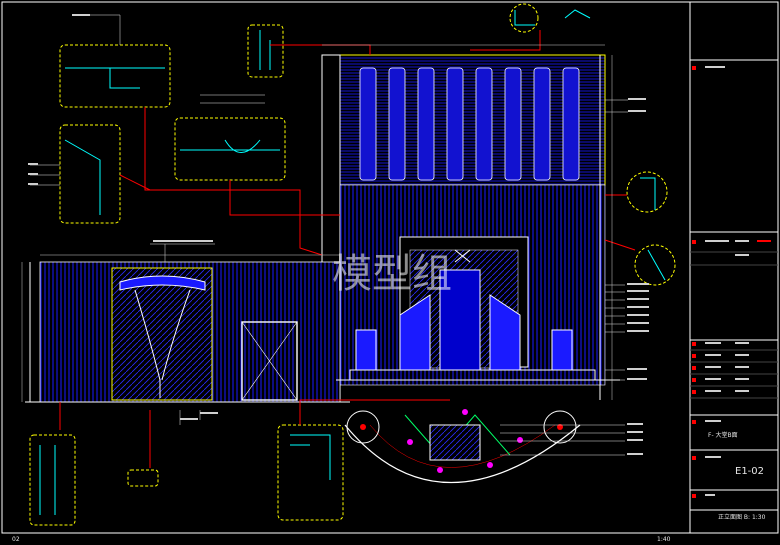  I want to click on drawing-number: E1-02, so click(749, 471).